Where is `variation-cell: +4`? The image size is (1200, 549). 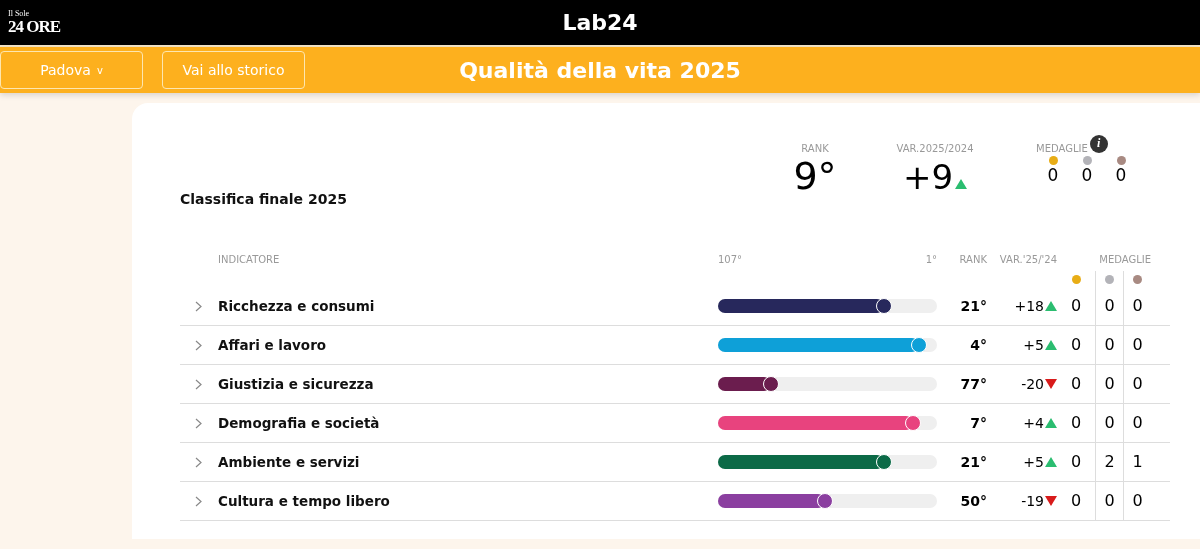 variation-cell: +4 is located at coordinates (1033, 423).